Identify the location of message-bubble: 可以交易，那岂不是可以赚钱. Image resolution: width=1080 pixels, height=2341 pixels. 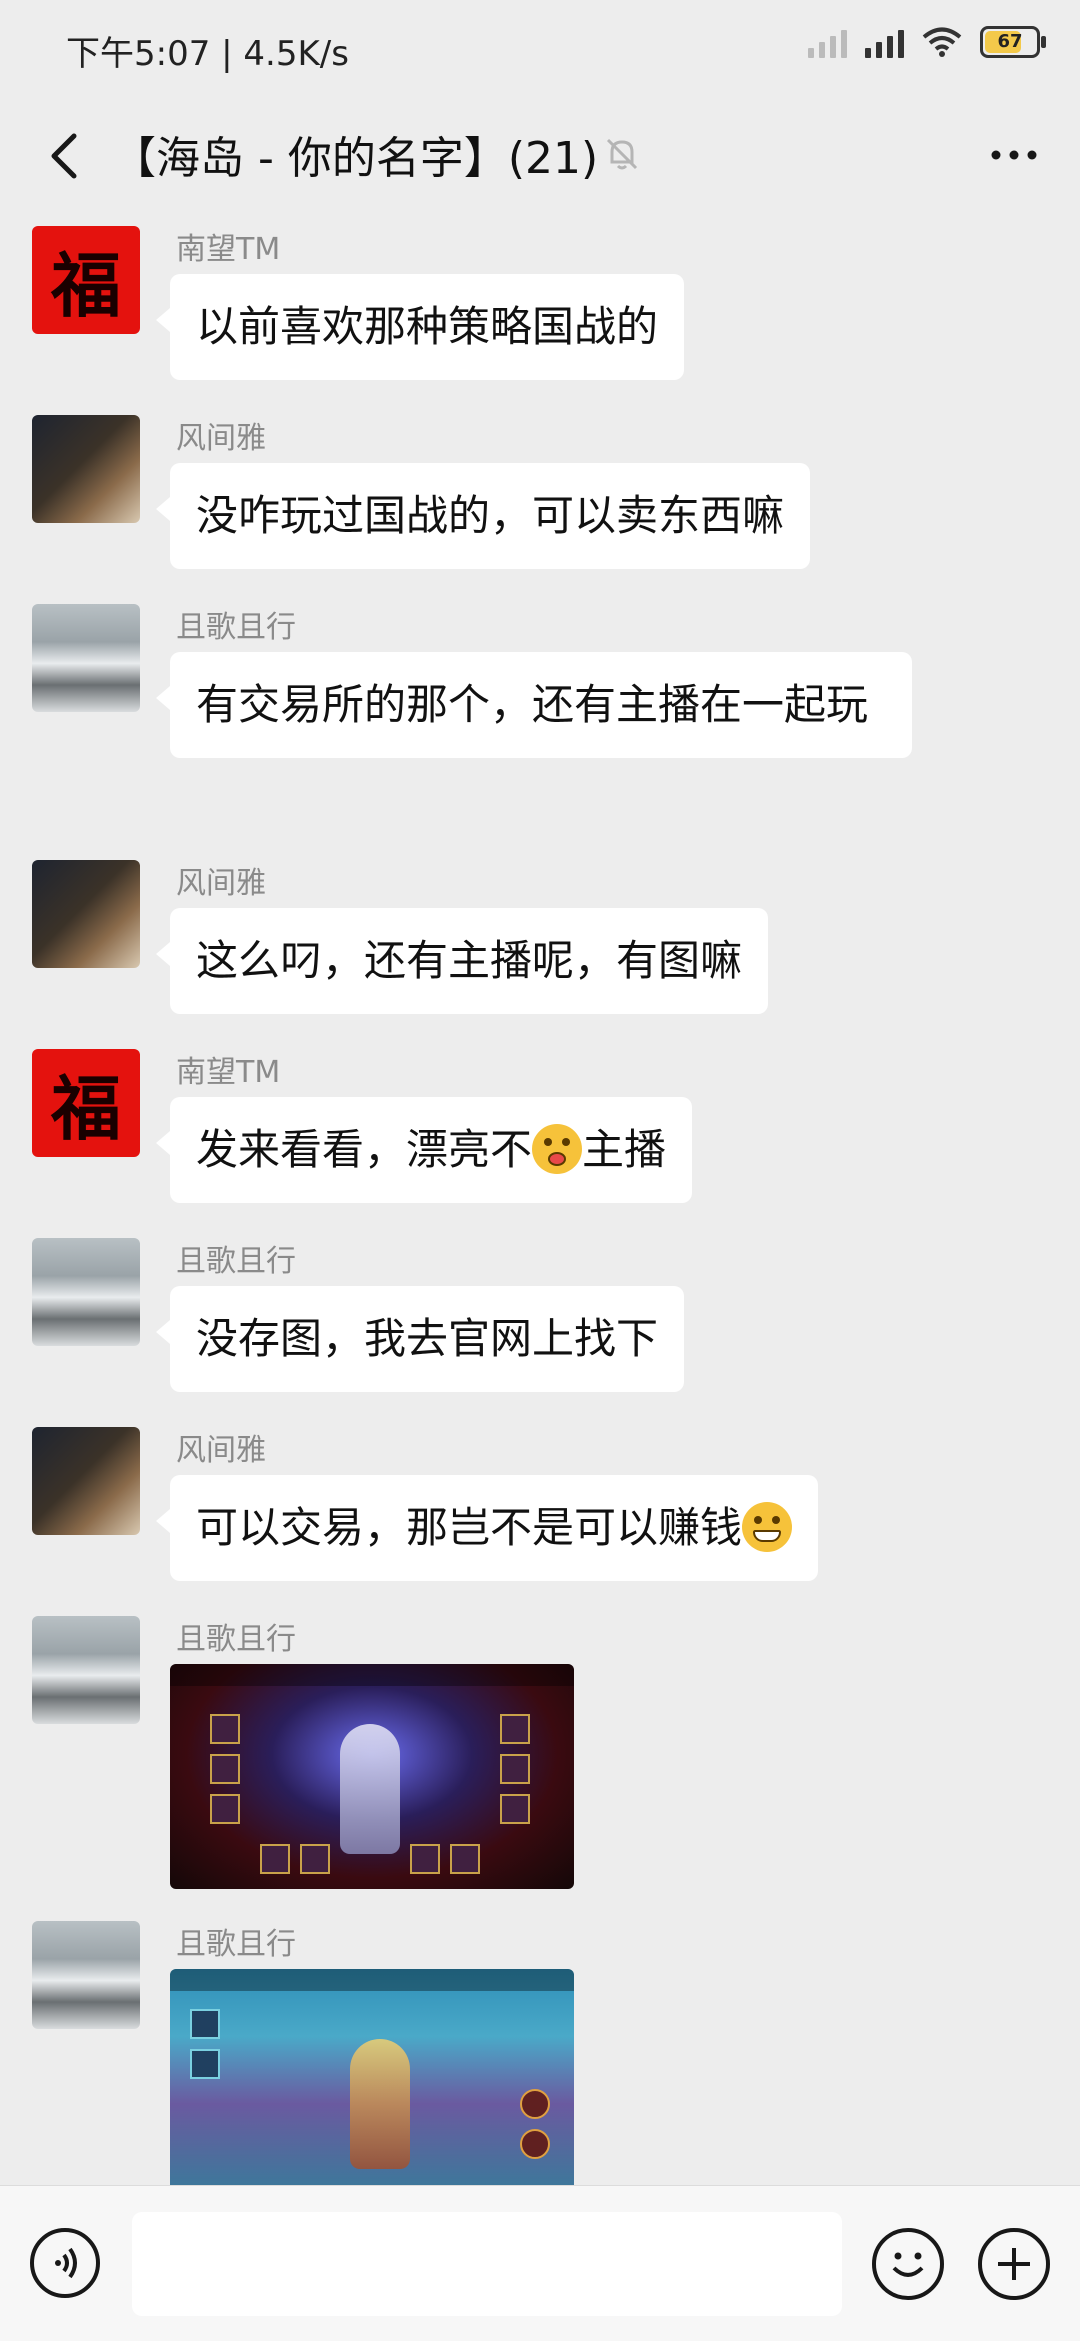
(487, 1528).